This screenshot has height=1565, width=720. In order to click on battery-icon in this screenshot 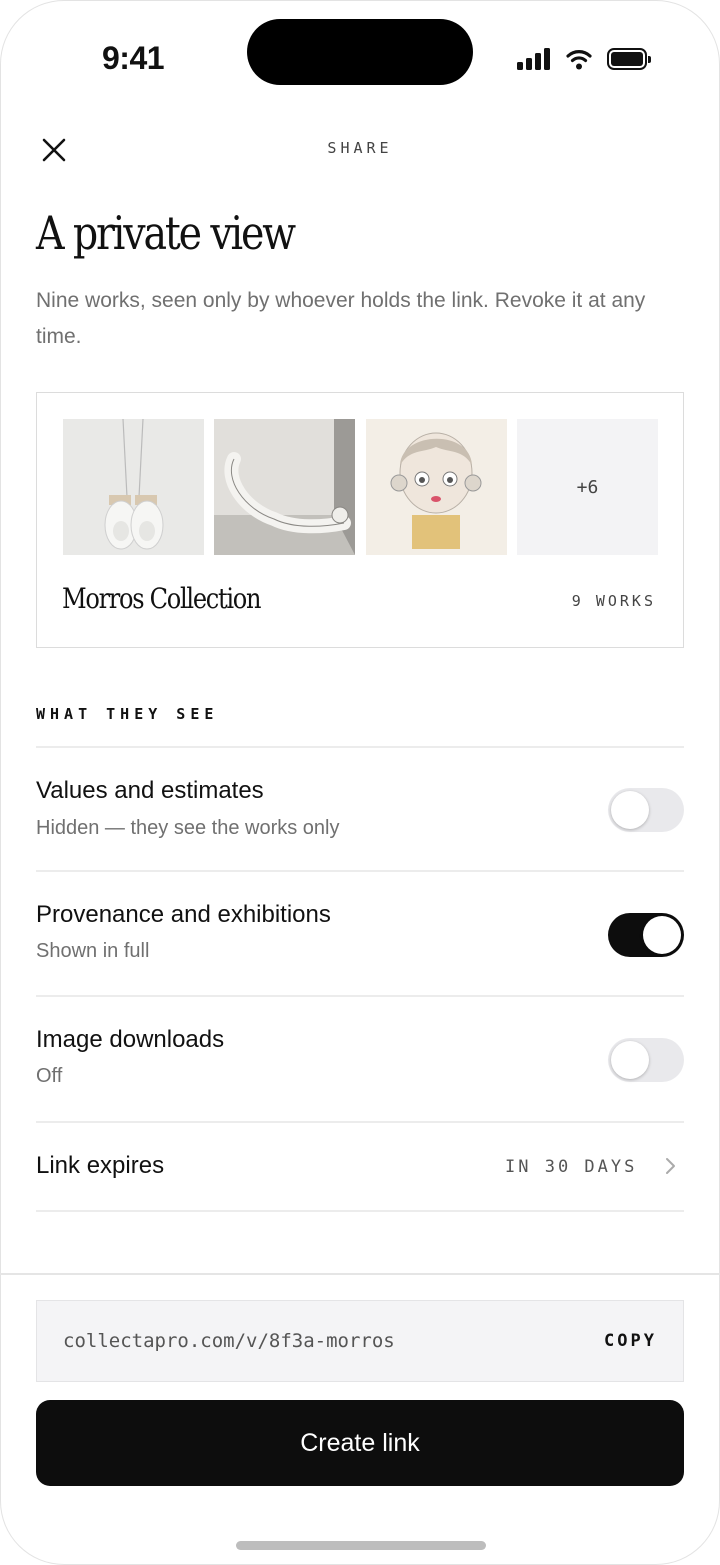, I will do `click(629, 59)`.